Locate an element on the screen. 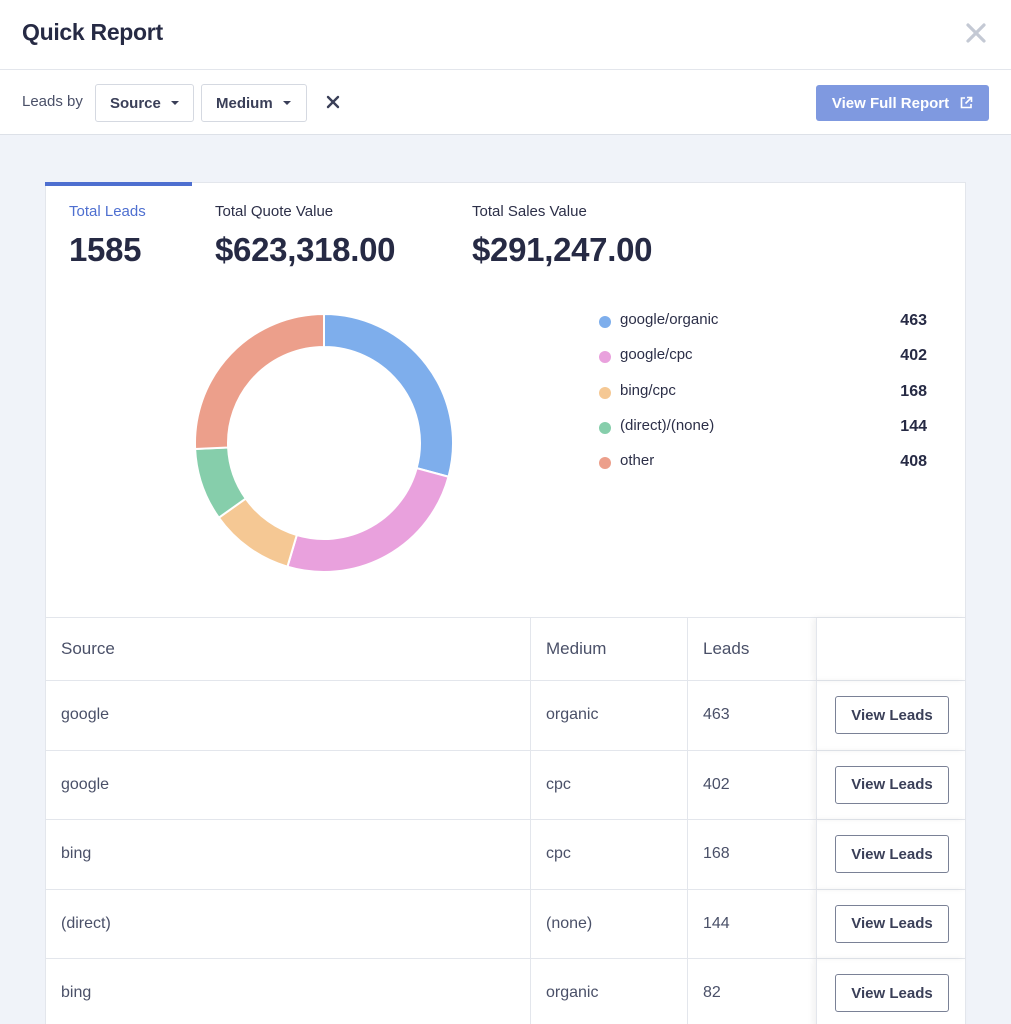 This screenshot has width=1011, height=1024. cell-leads: 168 is located at coordinates (716, 854).